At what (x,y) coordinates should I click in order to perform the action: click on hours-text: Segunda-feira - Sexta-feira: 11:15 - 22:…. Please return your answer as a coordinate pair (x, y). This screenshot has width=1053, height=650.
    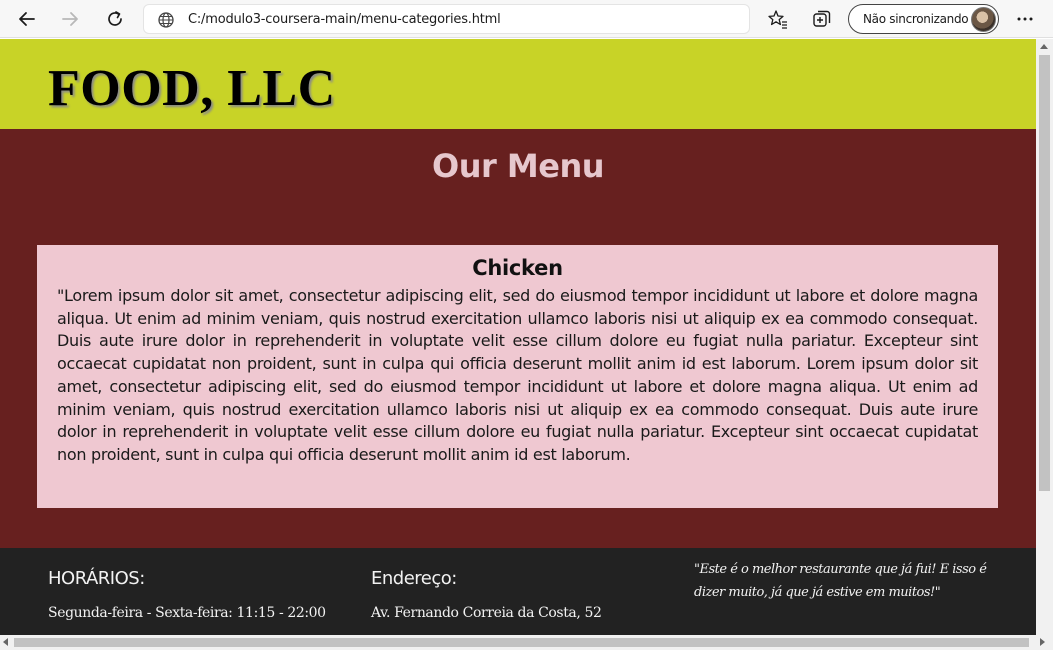
    Looking at the image, I should click on (187, 613).